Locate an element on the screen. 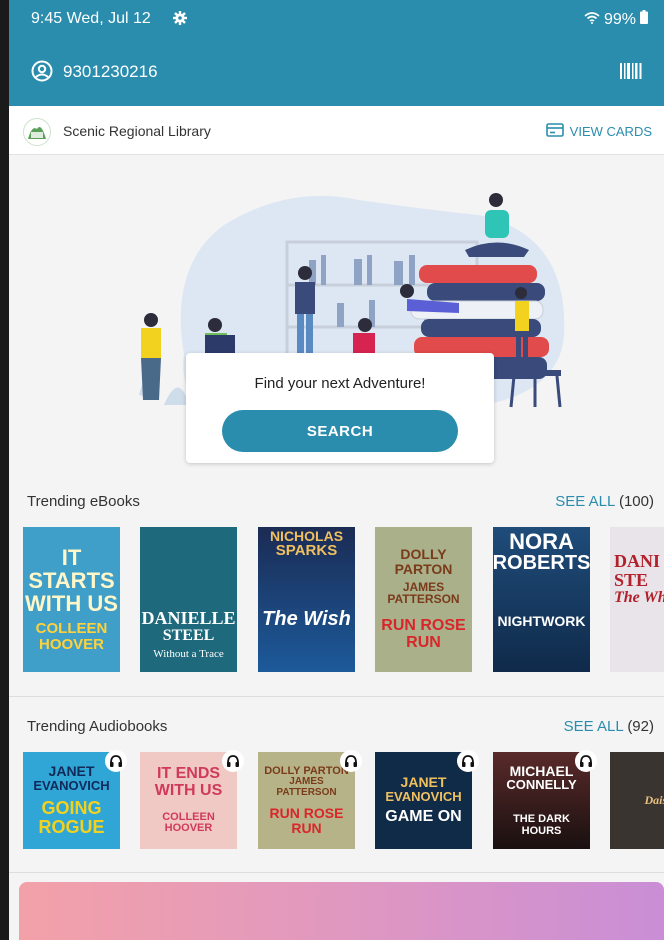  audiobook-cover: JANET EVANOVICH GAME ON is located at coordinates (423, 800).